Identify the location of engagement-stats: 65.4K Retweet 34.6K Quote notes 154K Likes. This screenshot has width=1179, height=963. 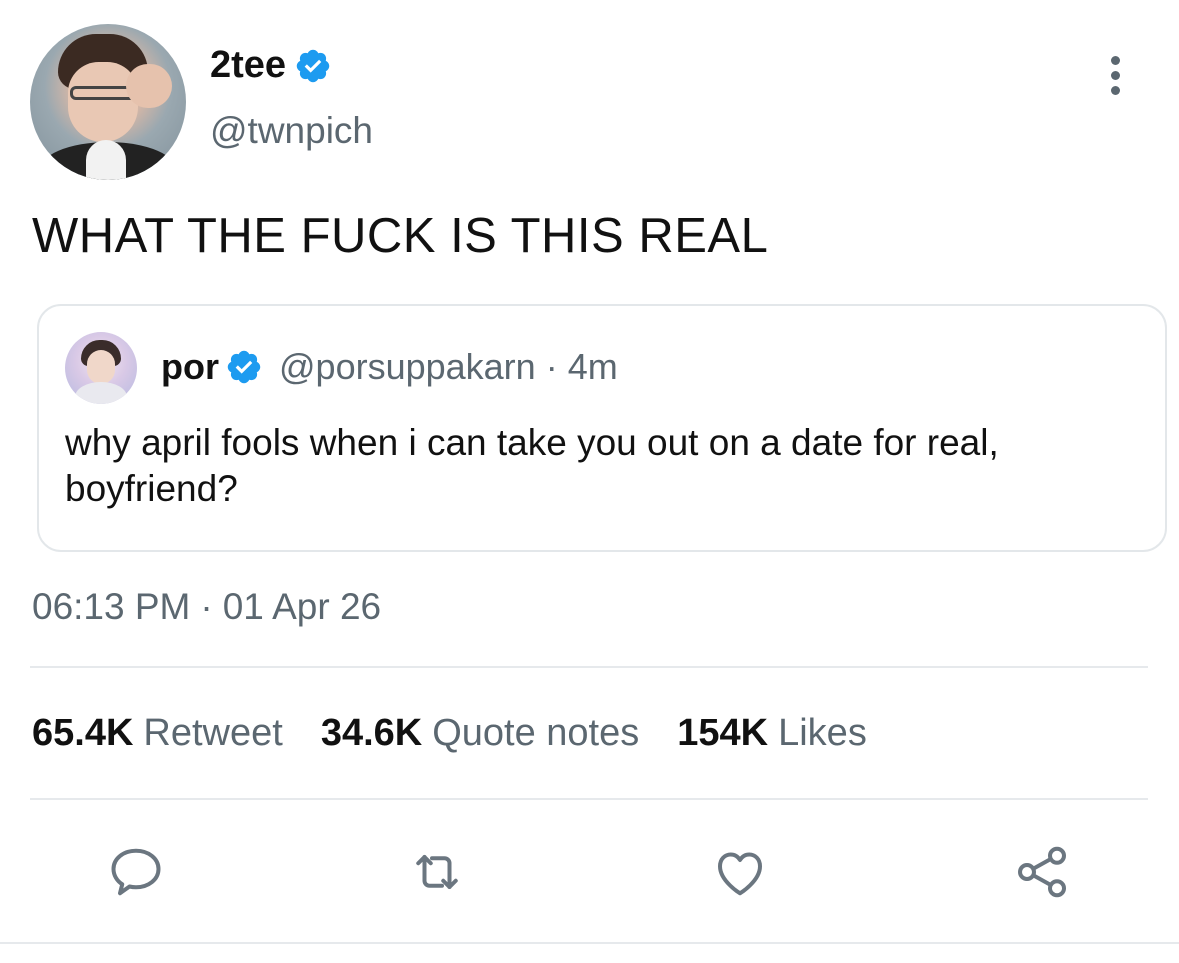
(449, 733).